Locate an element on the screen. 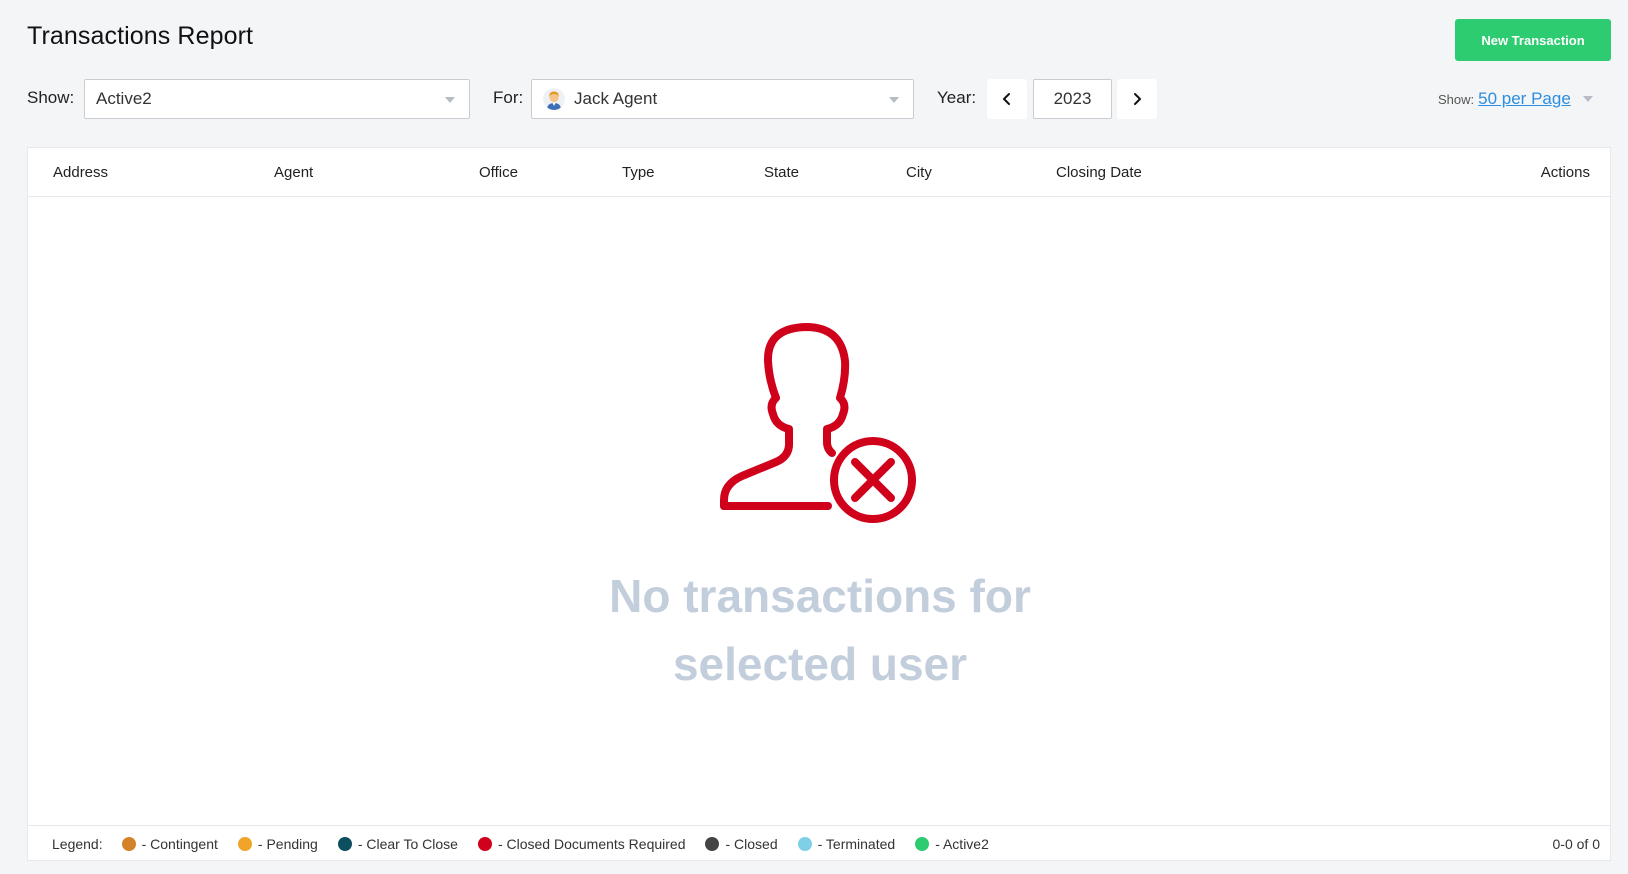 The width and height of the screenshot is (1628, 874). new-transaction-button: New Transaction is located at coordinates (1533, 40).